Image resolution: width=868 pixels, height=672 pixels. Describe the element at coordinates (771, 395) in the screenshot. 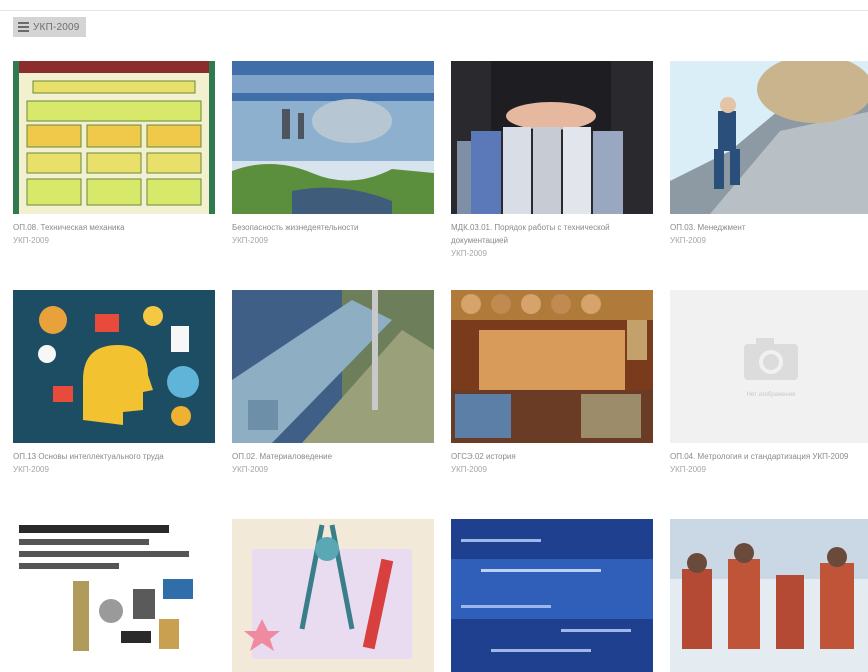

I see `no-image-text: Нет изображения` at that location.